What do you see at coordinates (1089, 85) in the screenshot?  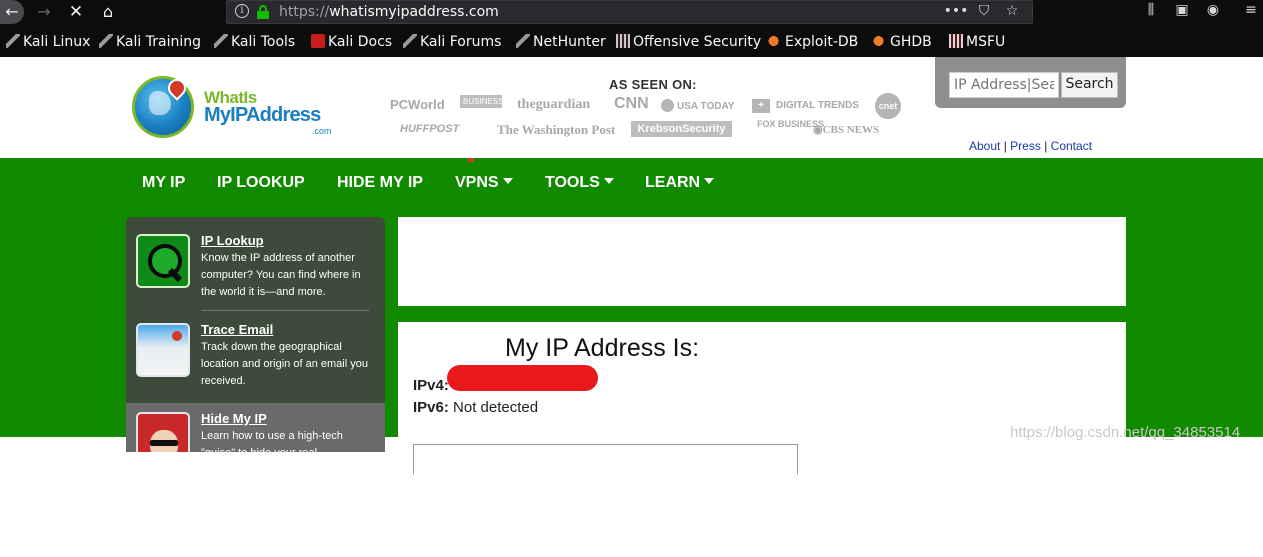 I see `search-button: Search` at bounding box center [1089, 85].